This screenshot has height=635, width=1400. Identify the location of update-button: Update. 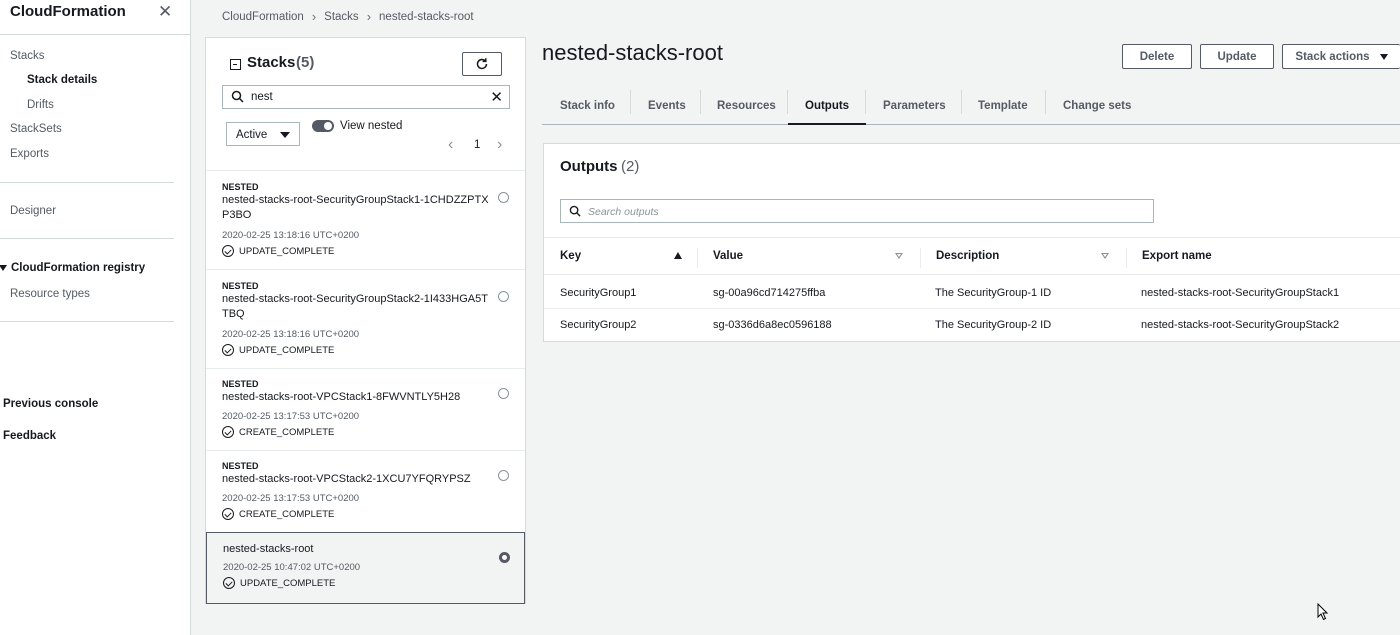
(1237, 56).